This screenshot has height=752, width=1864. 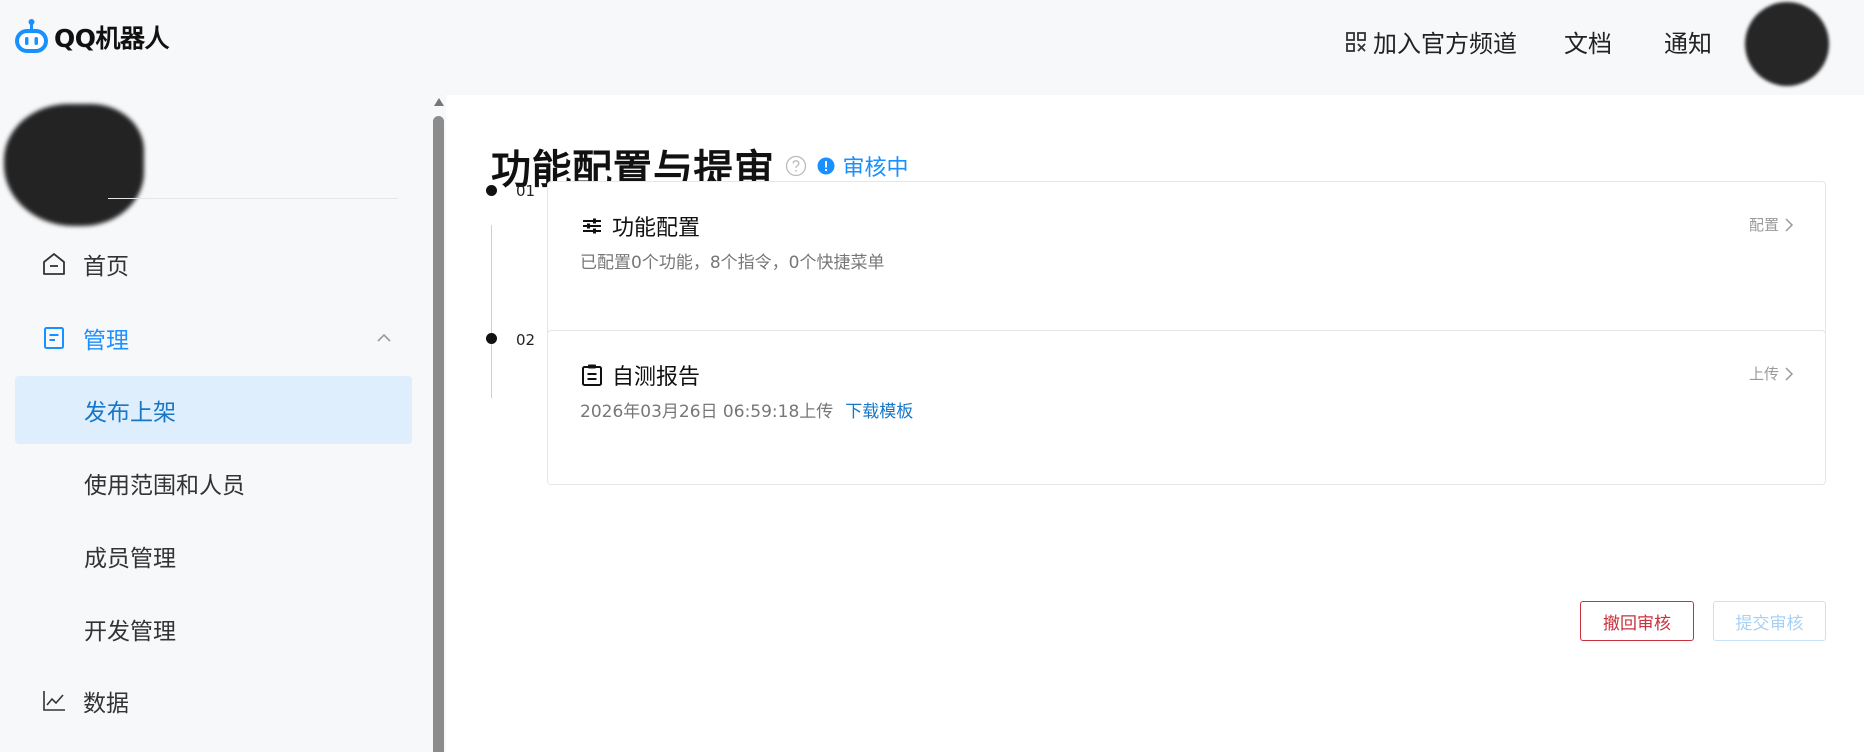 What do you see at coordinates (875, 168) in the screenshot?
I see `status-label: 审核中` at bounding box center [875, 168].